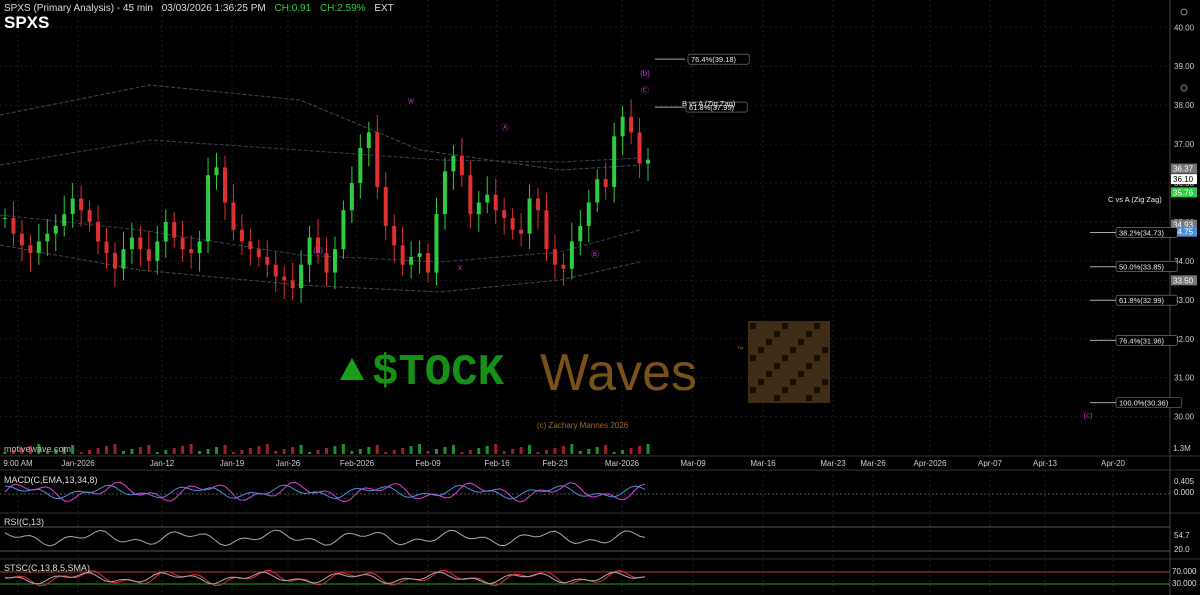  What do you see at coordinates (1184, 417) in the screenshot?
I see `y-tick-label: 30.00` at bounding box center [1184, 417].